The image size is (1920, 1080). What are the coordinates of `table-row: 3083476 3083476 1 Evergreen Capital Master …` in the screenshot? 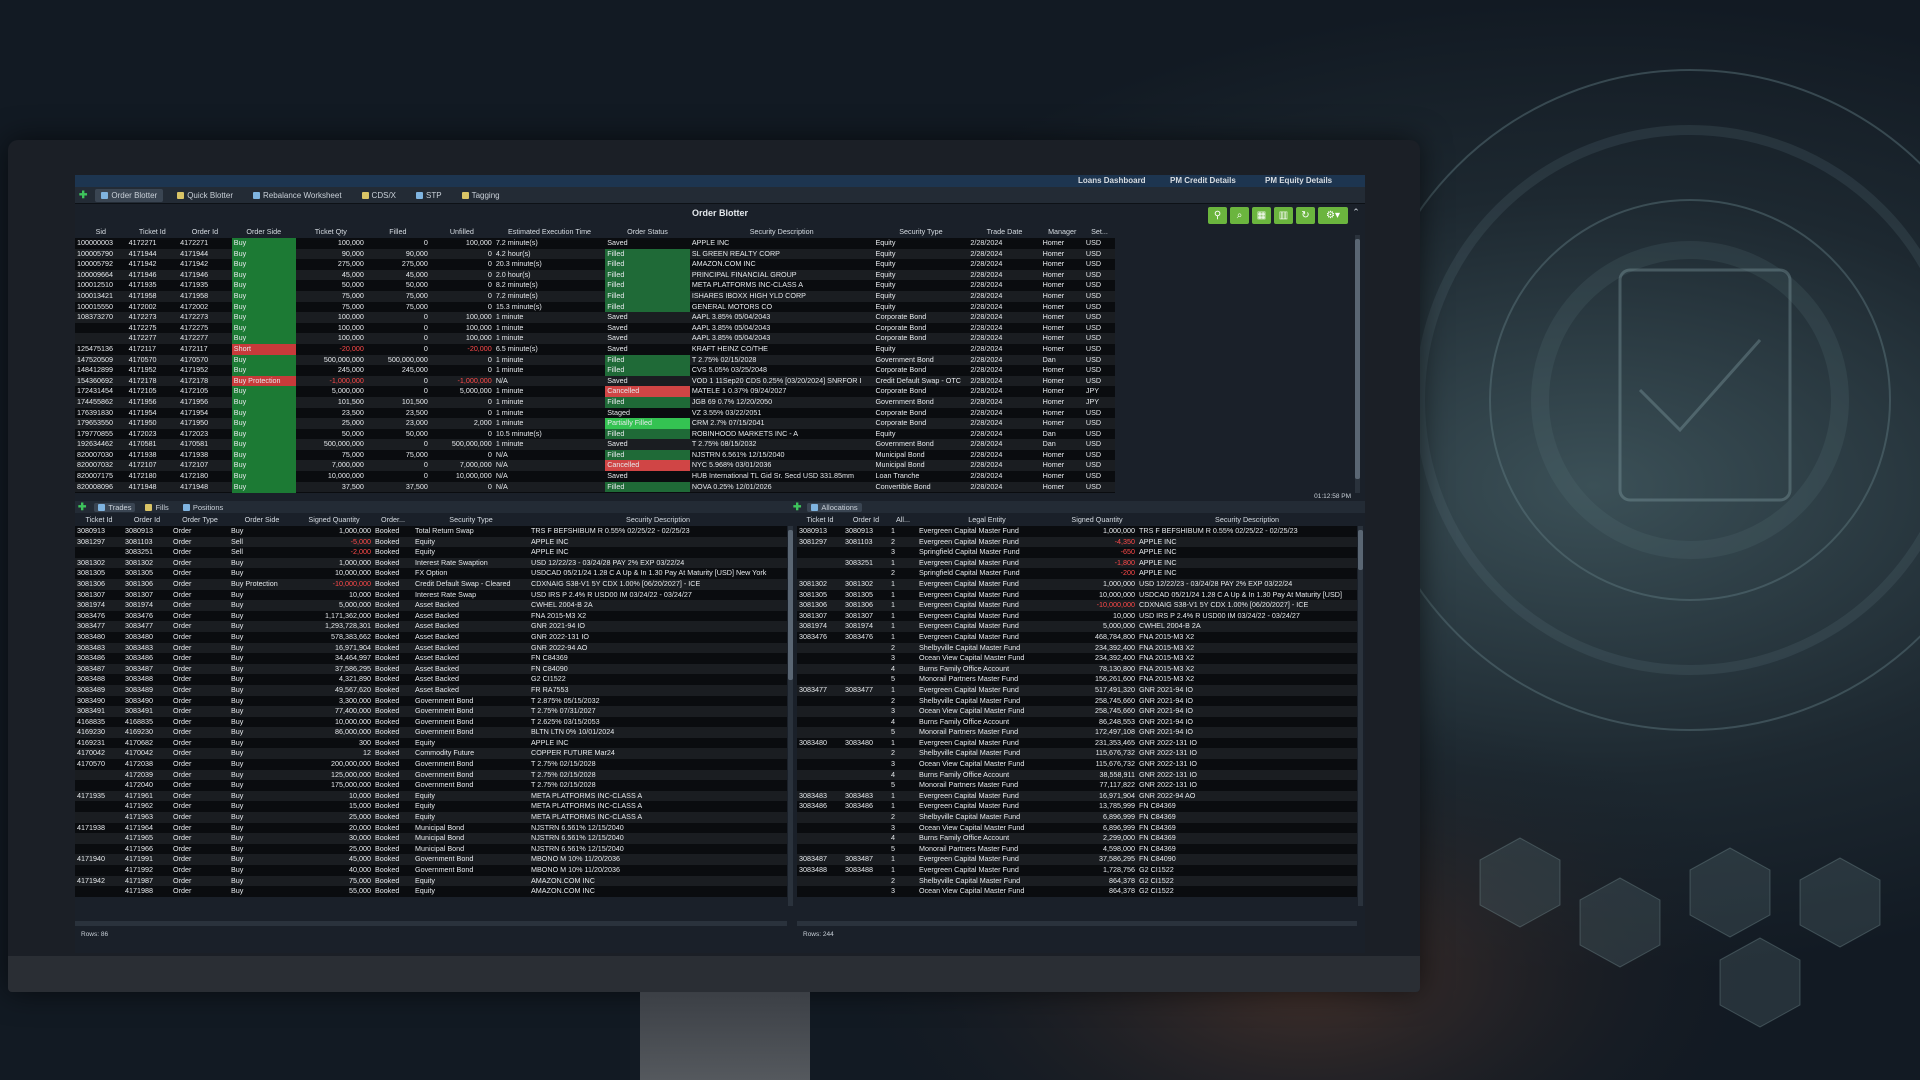 It's located at (1077, 637).